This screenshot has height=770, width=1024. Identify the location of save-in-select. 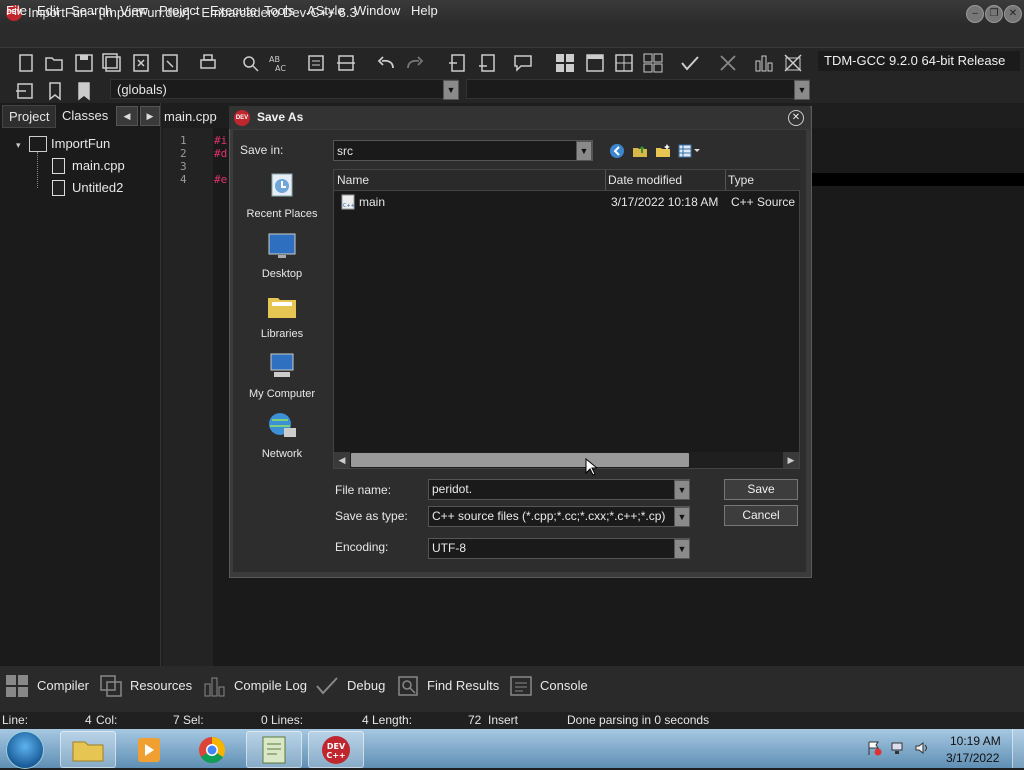
(463, 150).